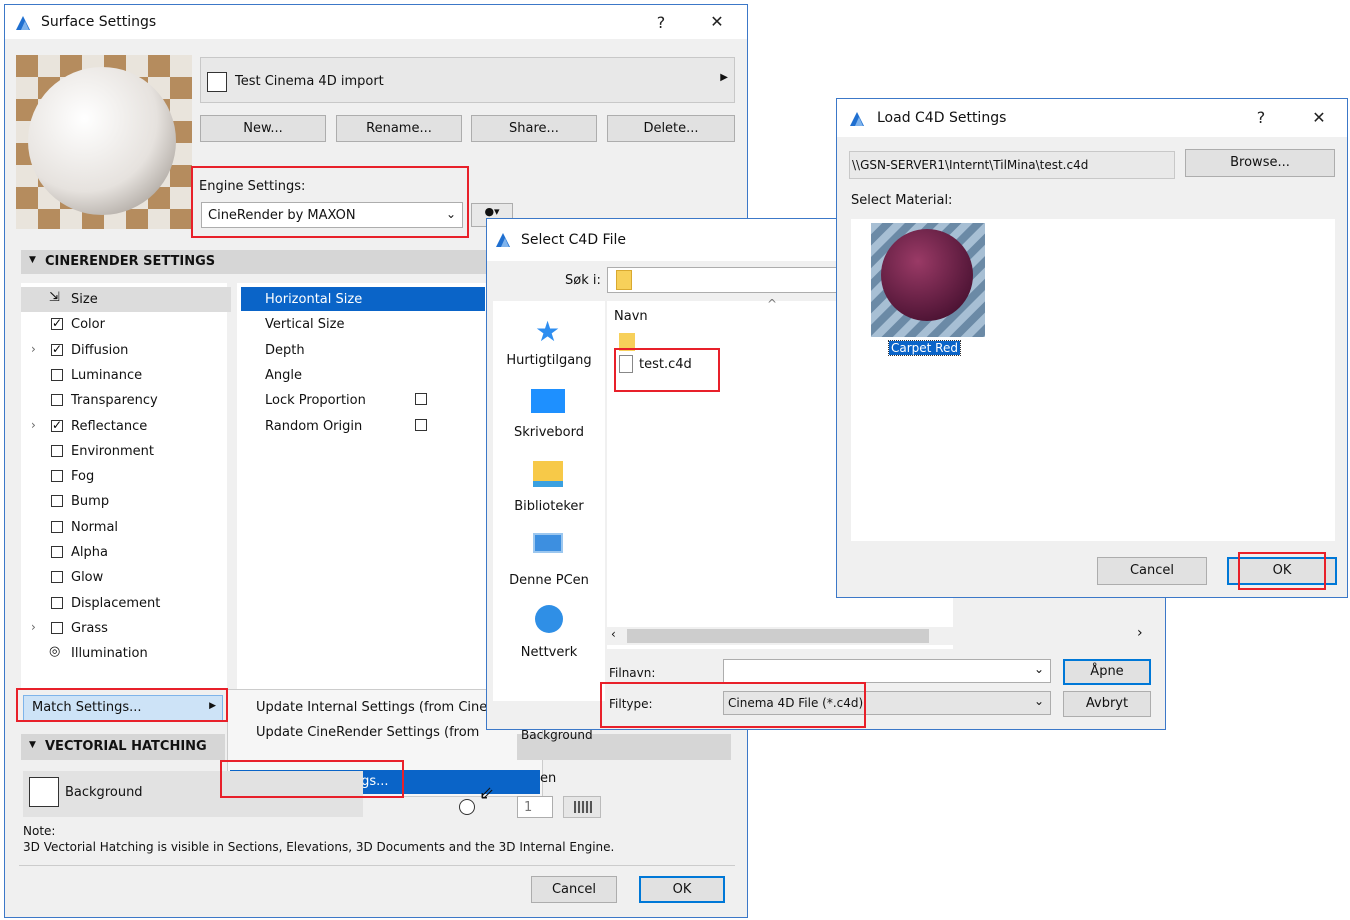 This screenshot has width=1350, height=920. I want to click on channel-item: Color, so click(126, 324).